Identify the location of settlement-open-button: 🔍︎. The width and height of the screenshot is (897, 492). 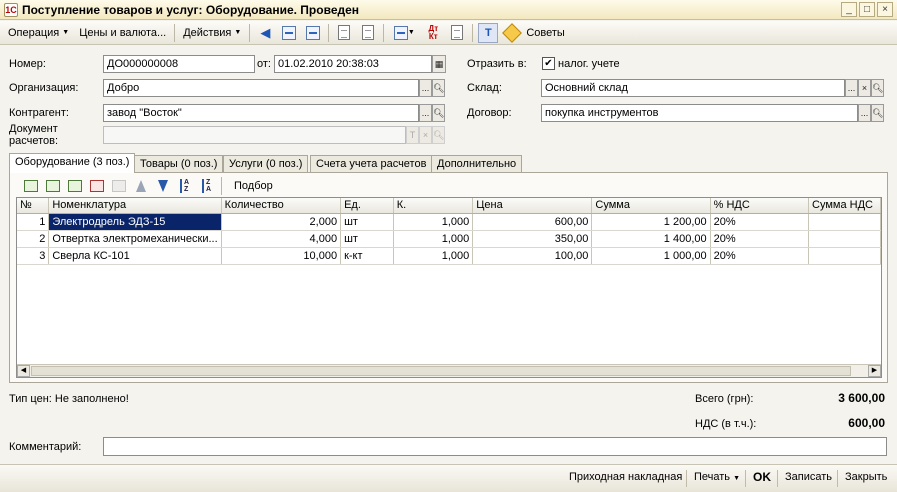
(438, 135).